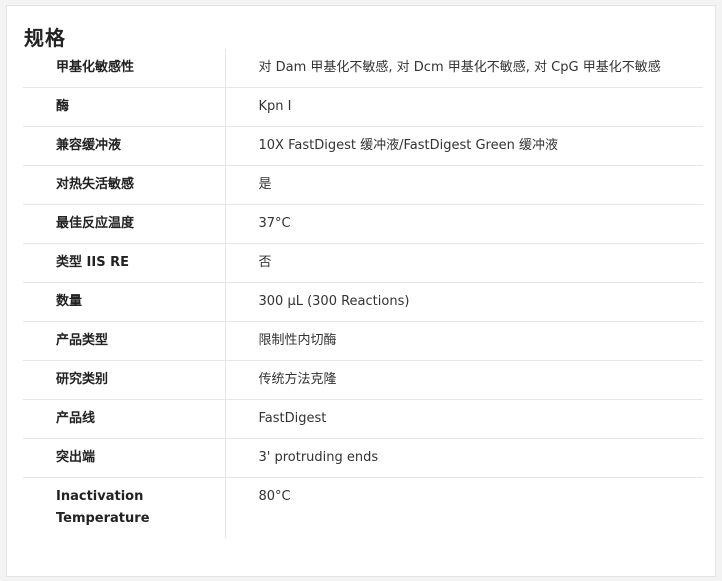 The width and height of the screenshot is (722, 581). Describe the element at coordinates (124, 224) in the screenshot. I see `spec-key: 最佳反应温度` at that location.